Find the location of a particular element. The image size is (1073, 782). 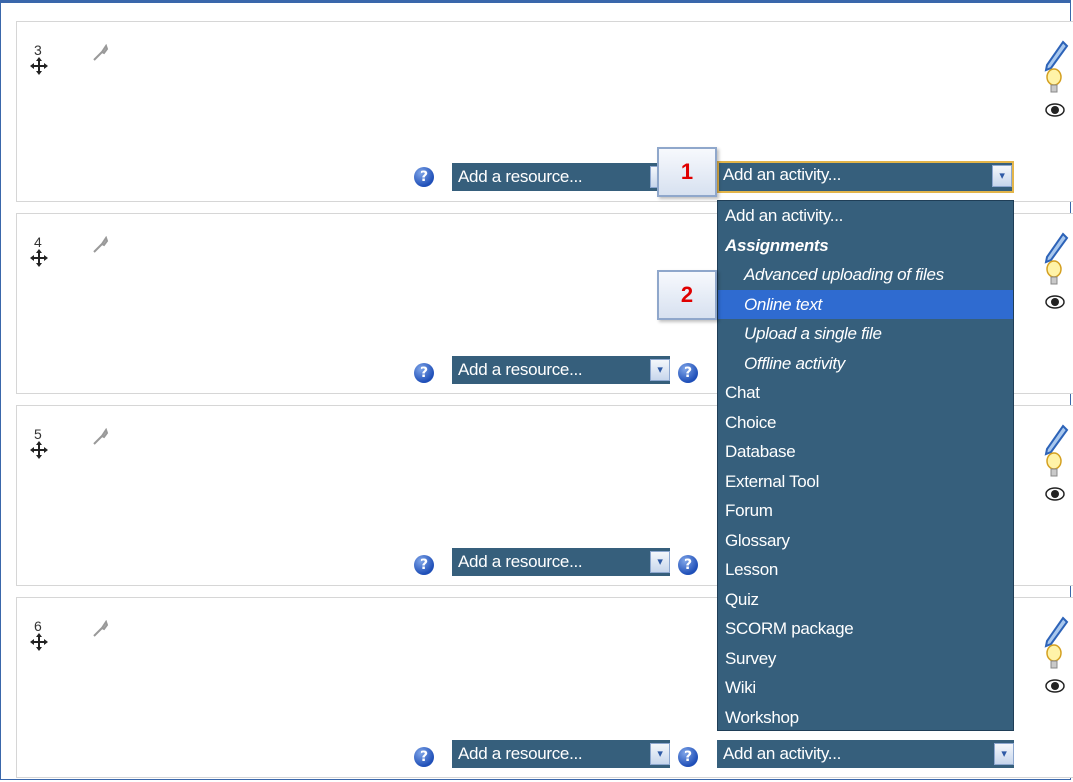

dropdown-option: Lesson is located at coordinates (865, 570).